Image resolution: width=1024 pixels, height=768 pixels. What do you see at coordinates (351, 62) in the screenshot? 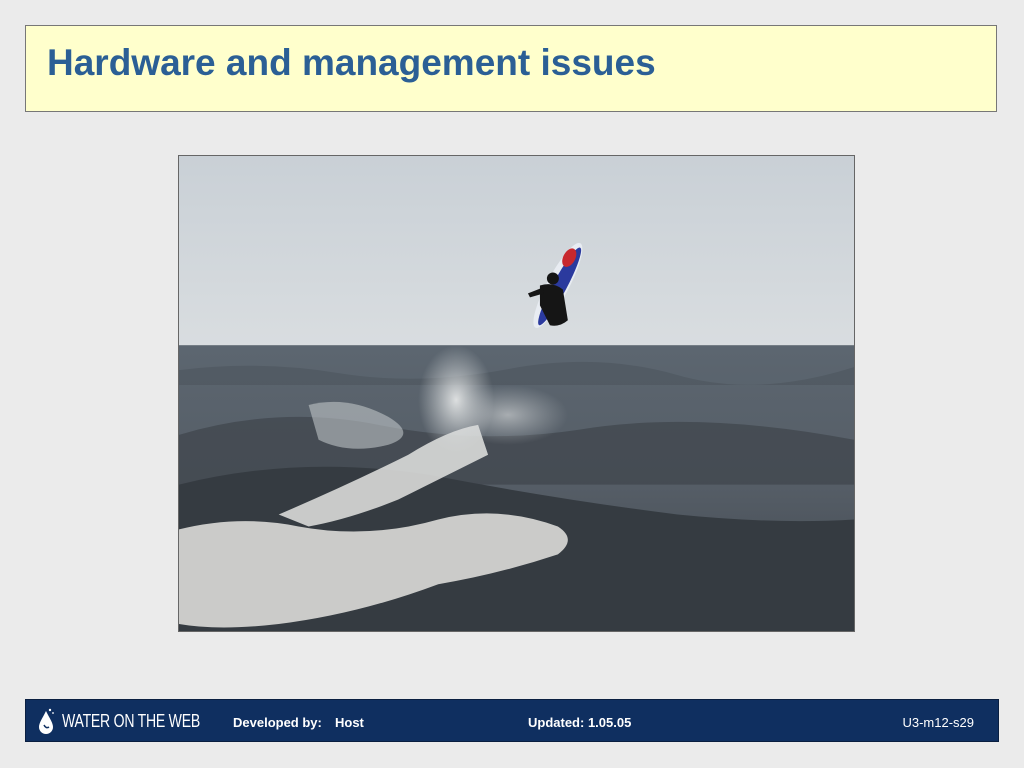
I see `slide-title: Hardware and management issues` at bounding box center [351, 62].